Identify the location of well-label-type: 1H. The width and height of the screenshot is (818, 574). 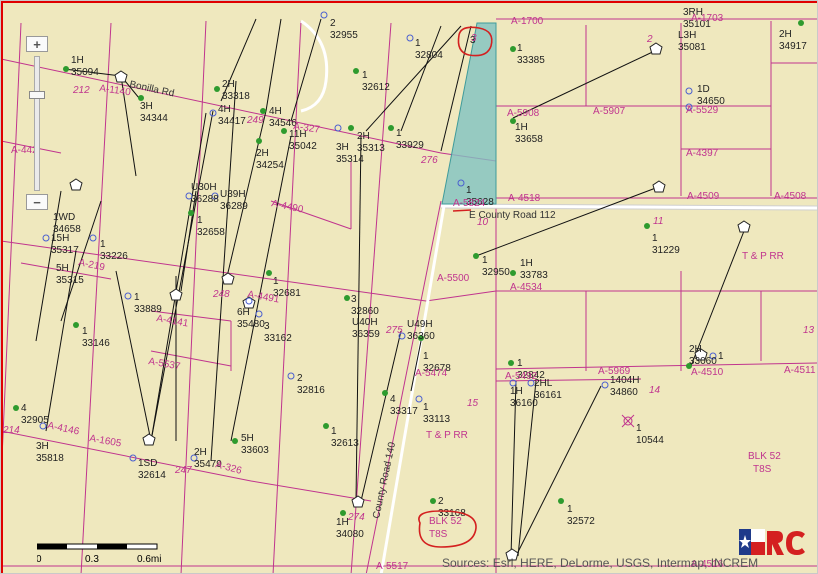
(77, 60).